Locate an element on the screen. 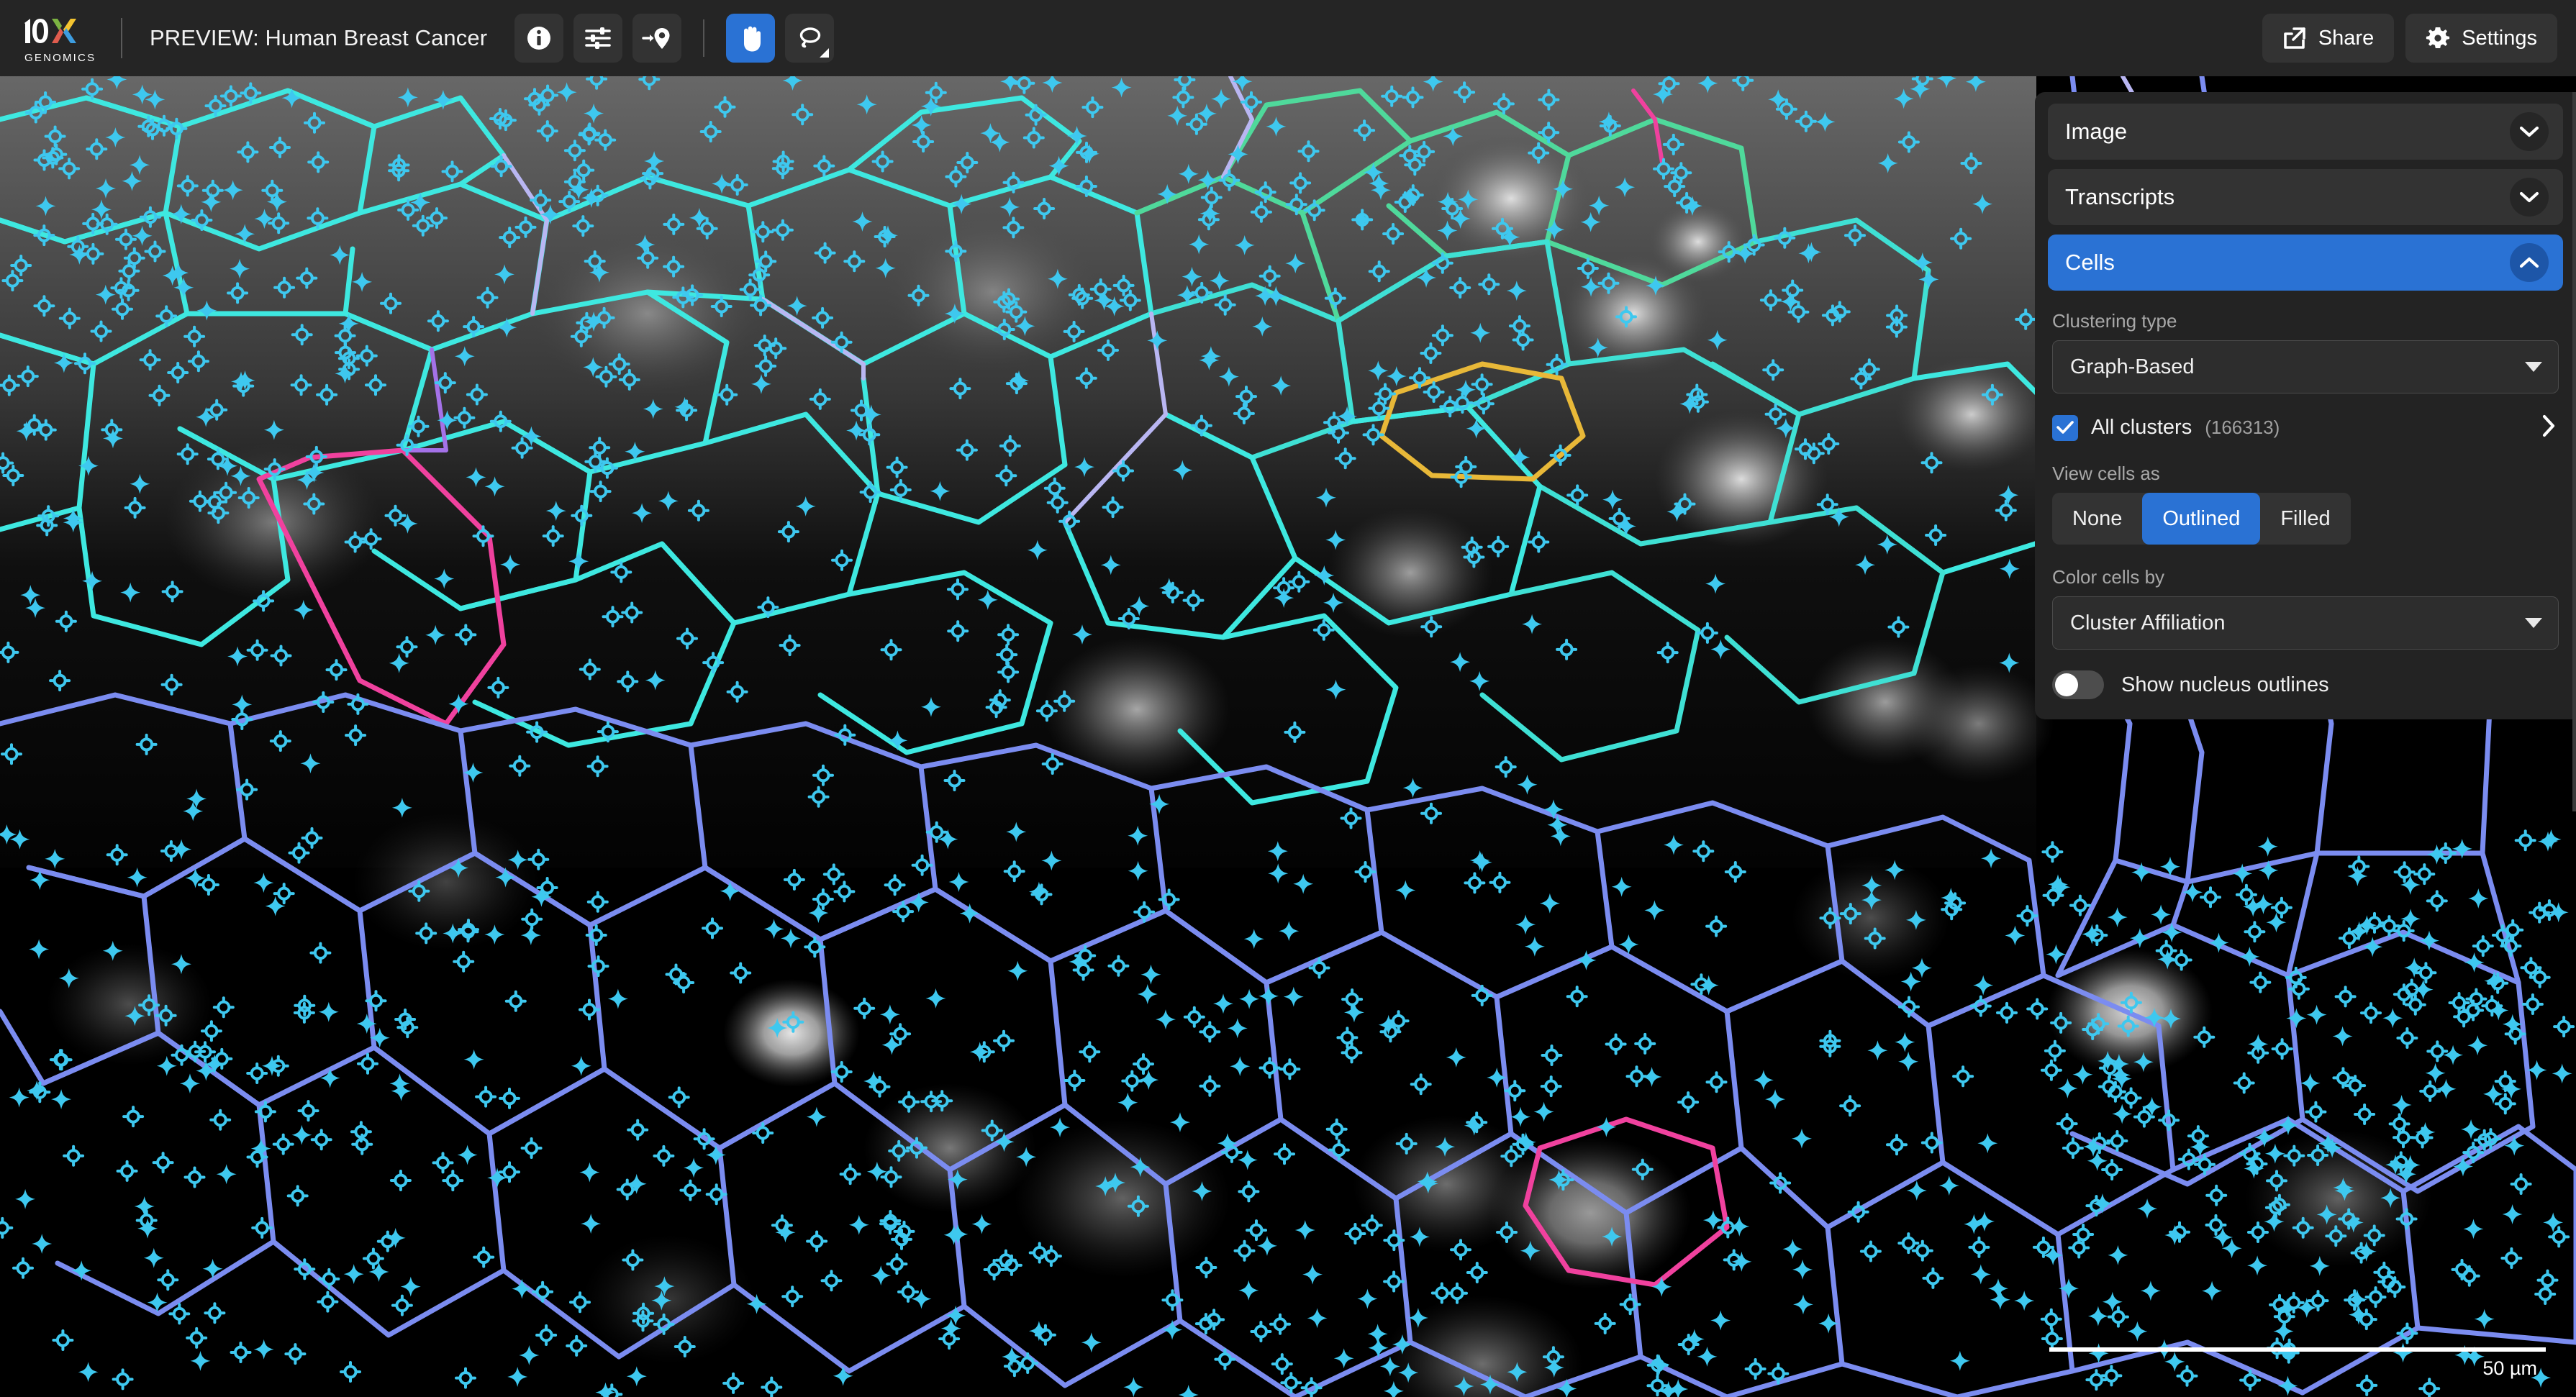  view-cells-as-segmented-control: None Outlined Filled is located at coordinates (2201, 519).